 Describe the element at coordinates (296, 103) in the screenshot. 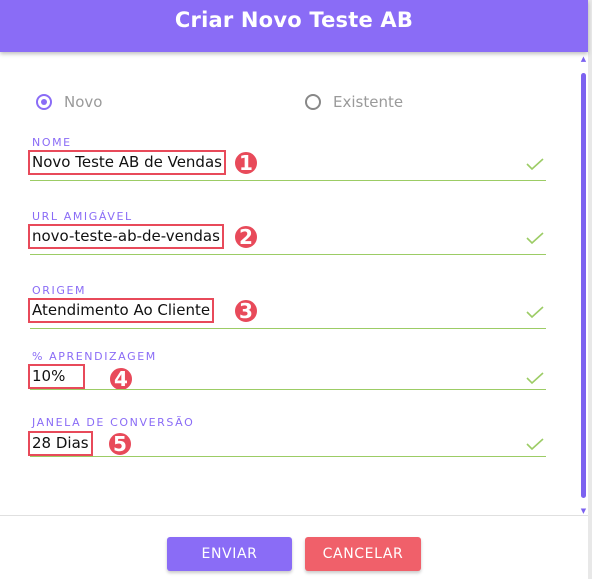

I see `mode-radio-group: Novo Existente` at that location.